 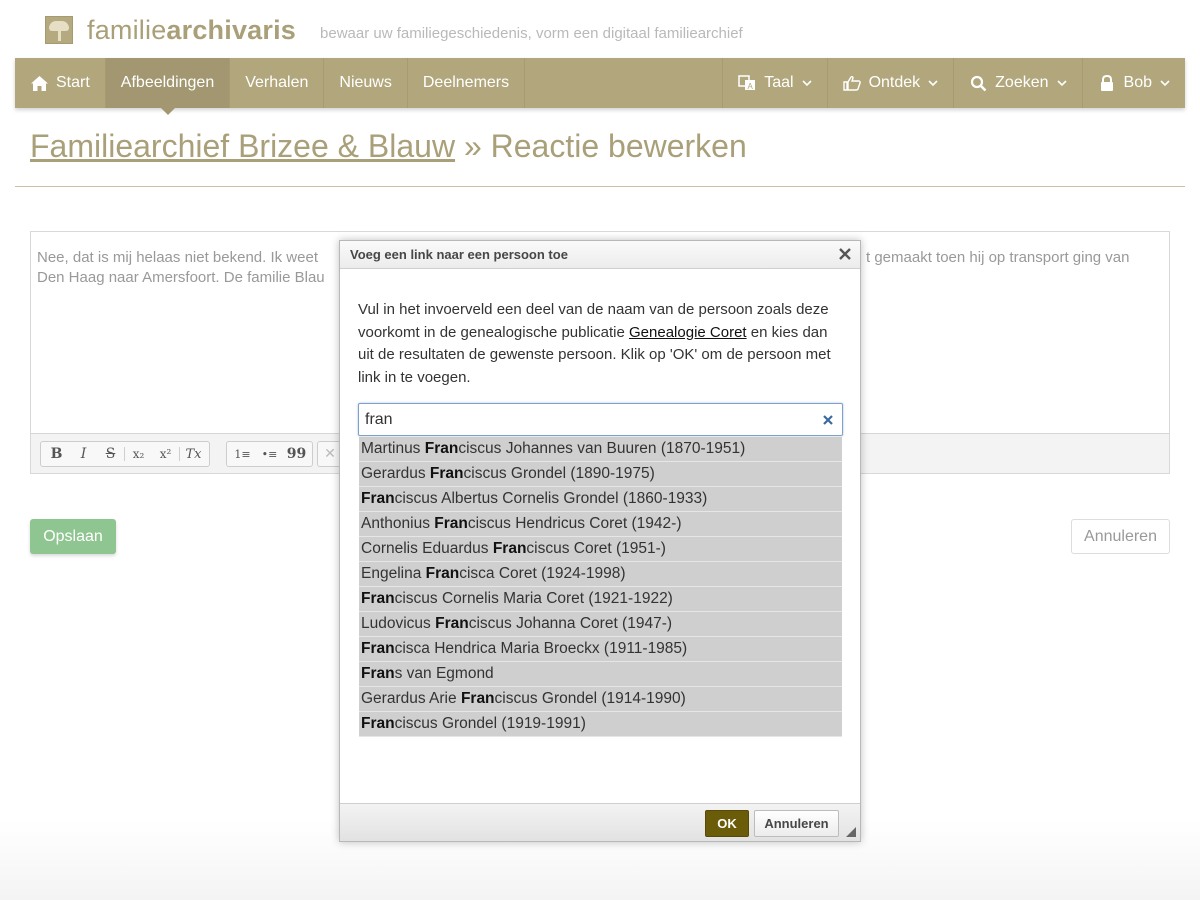 I want to click on tree-logo-icon, so click(x=59, y=30).